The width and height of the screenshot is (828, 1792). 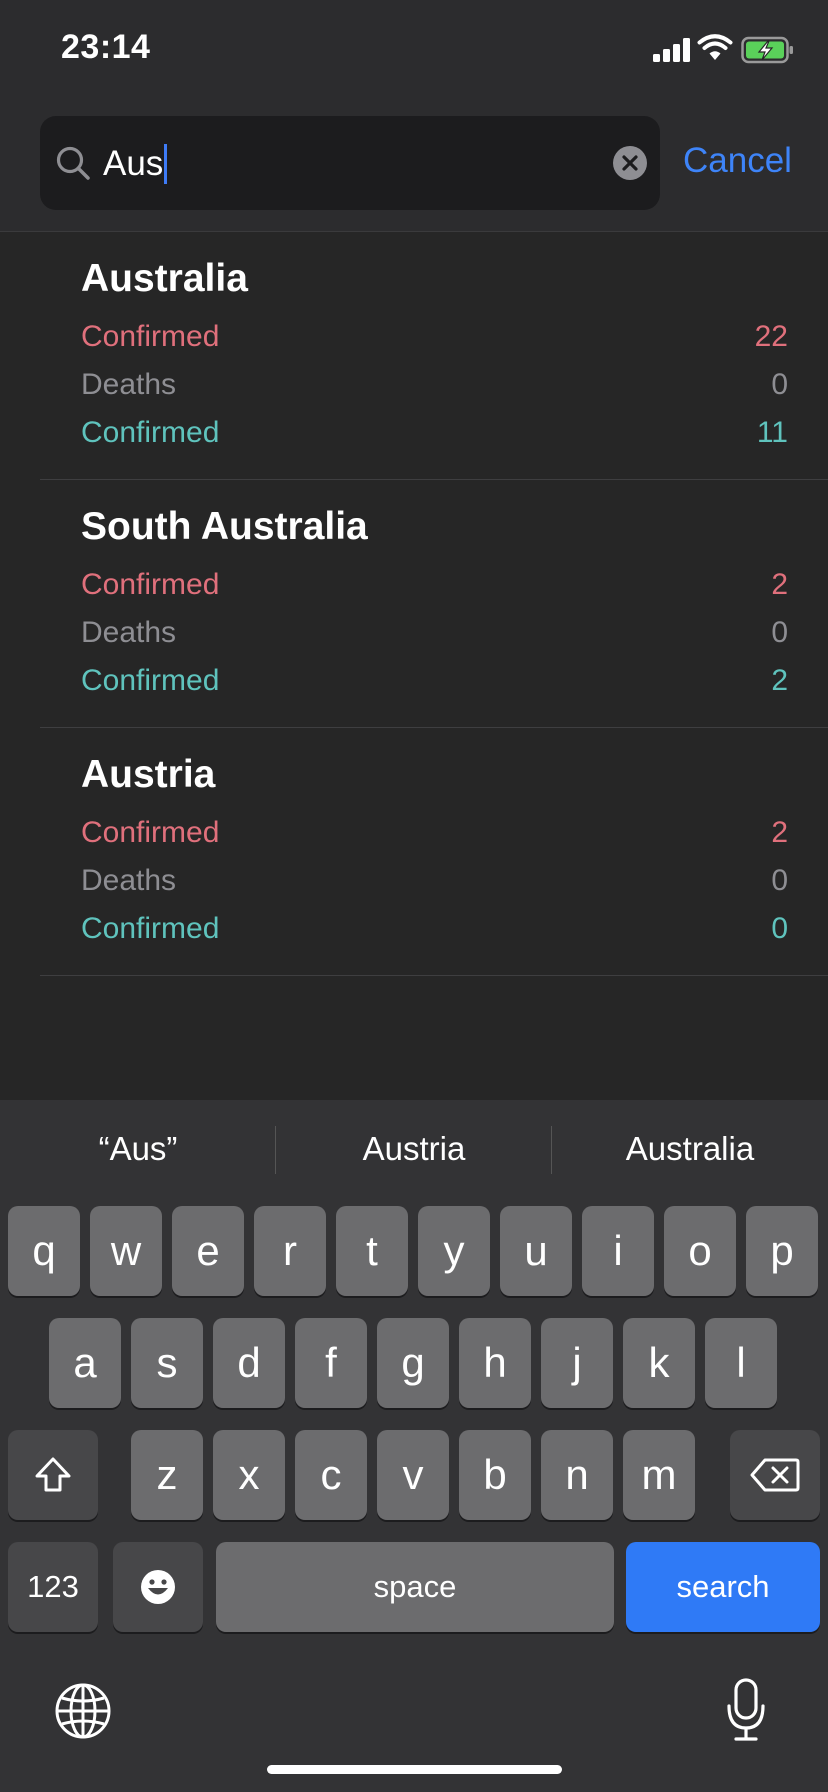 What do you see at coordinates (167, 1475) in the screenshot?
I see `key-z: z` at bounding box center [167, 1475].